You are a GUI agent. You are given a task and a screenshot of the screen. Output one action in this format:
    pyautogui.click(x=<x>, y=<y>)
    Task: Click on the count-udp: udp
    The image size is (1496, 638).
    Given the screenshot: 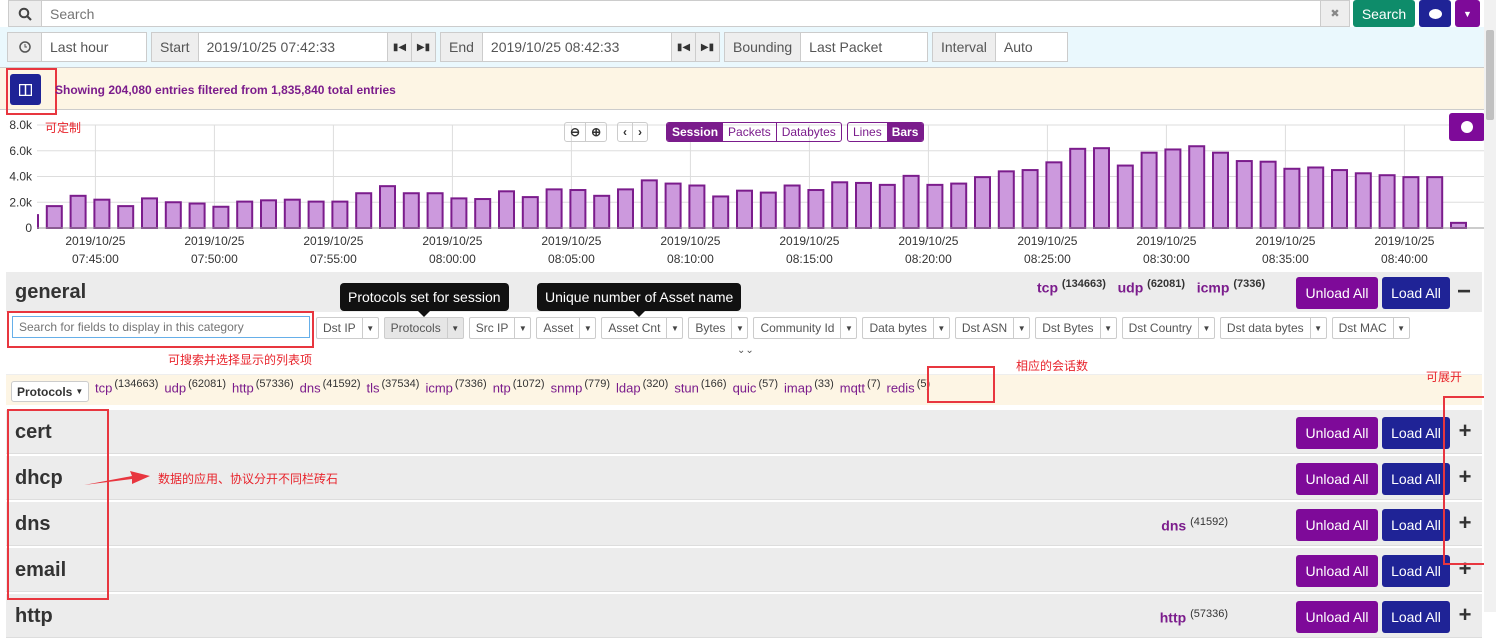 What is the action you would take?
    pyautogui.click(x=1131, y=288)
    